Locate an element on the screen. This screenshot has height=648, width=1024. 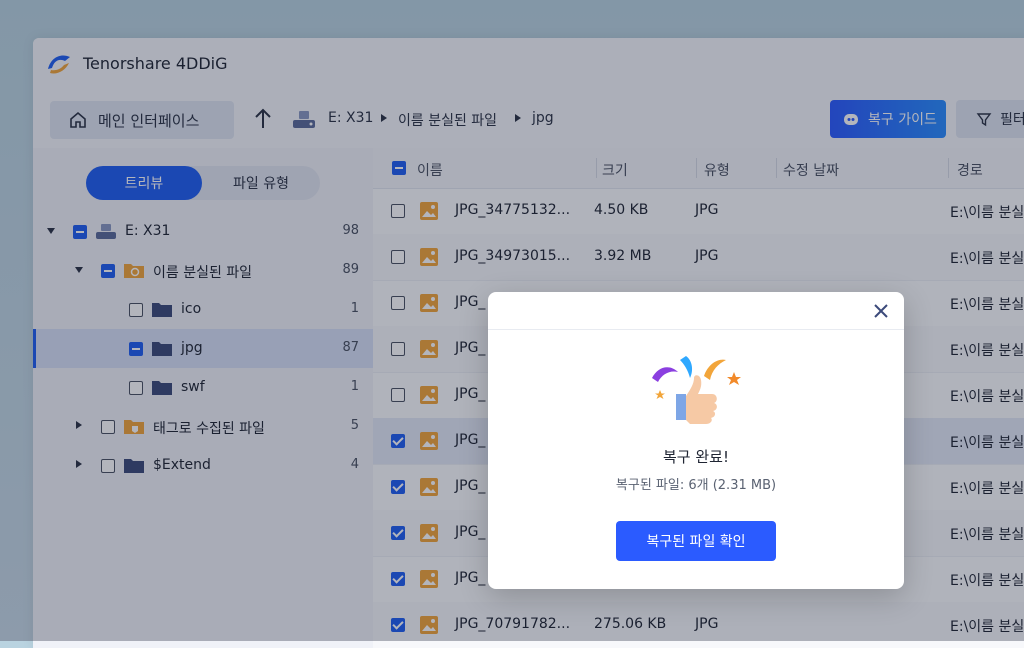
dialog-divider is located at coordinates (696, 329).